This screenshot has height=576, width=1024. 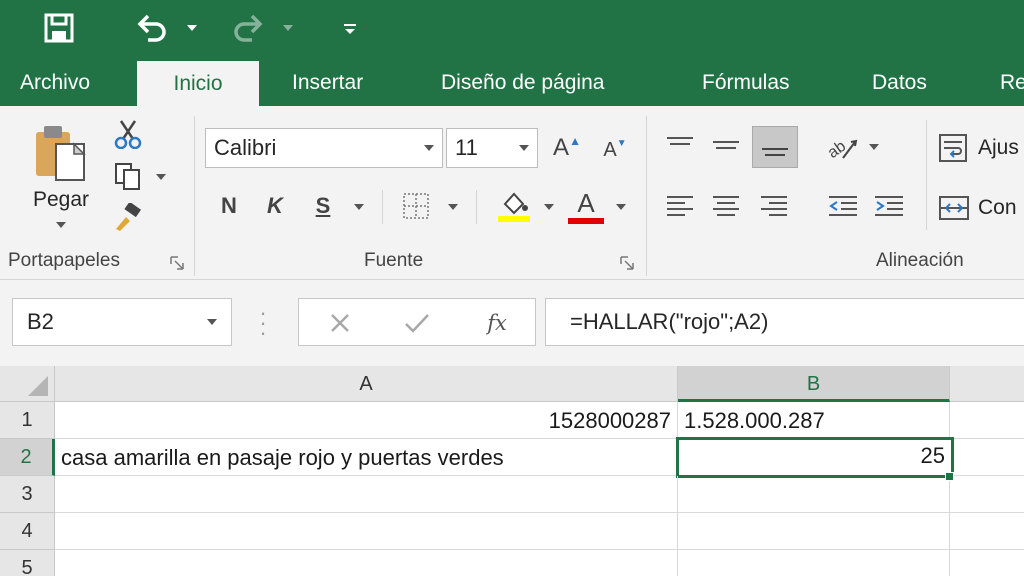 I want to click on formula-bar-resize-handle: · · ·, so click(x=263, y=323).